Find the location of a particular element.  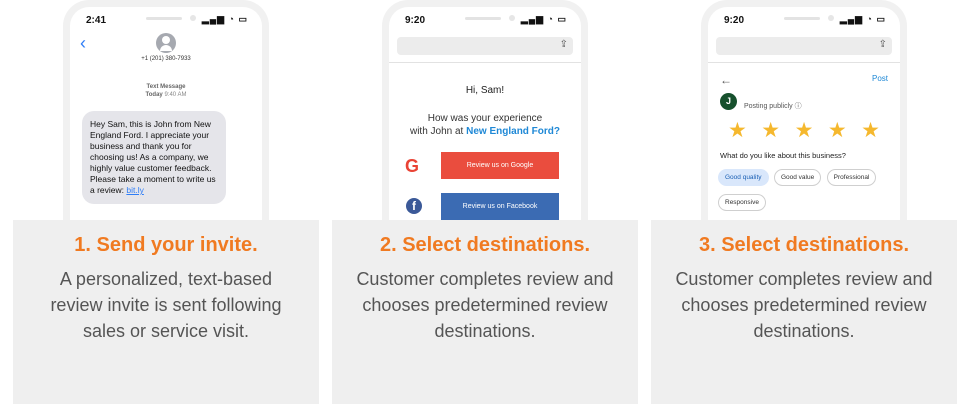

google-review-row: G Review us on Google is located at coordinates (485, 165).